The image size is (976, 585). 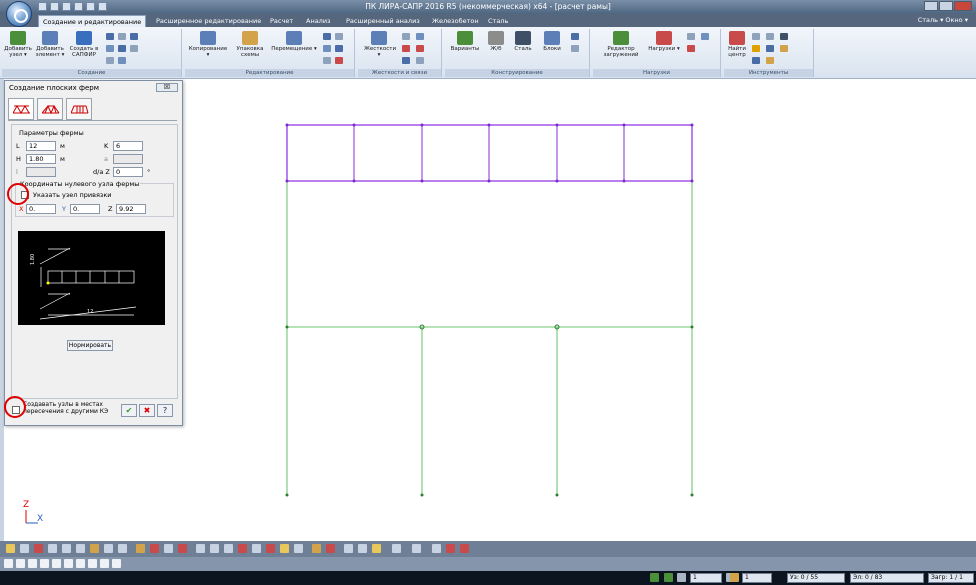 What do you see at coordinates (167, 87) in the screenshot?
I see `dialog-close-button: ☒` at bounding box center [167, 87].